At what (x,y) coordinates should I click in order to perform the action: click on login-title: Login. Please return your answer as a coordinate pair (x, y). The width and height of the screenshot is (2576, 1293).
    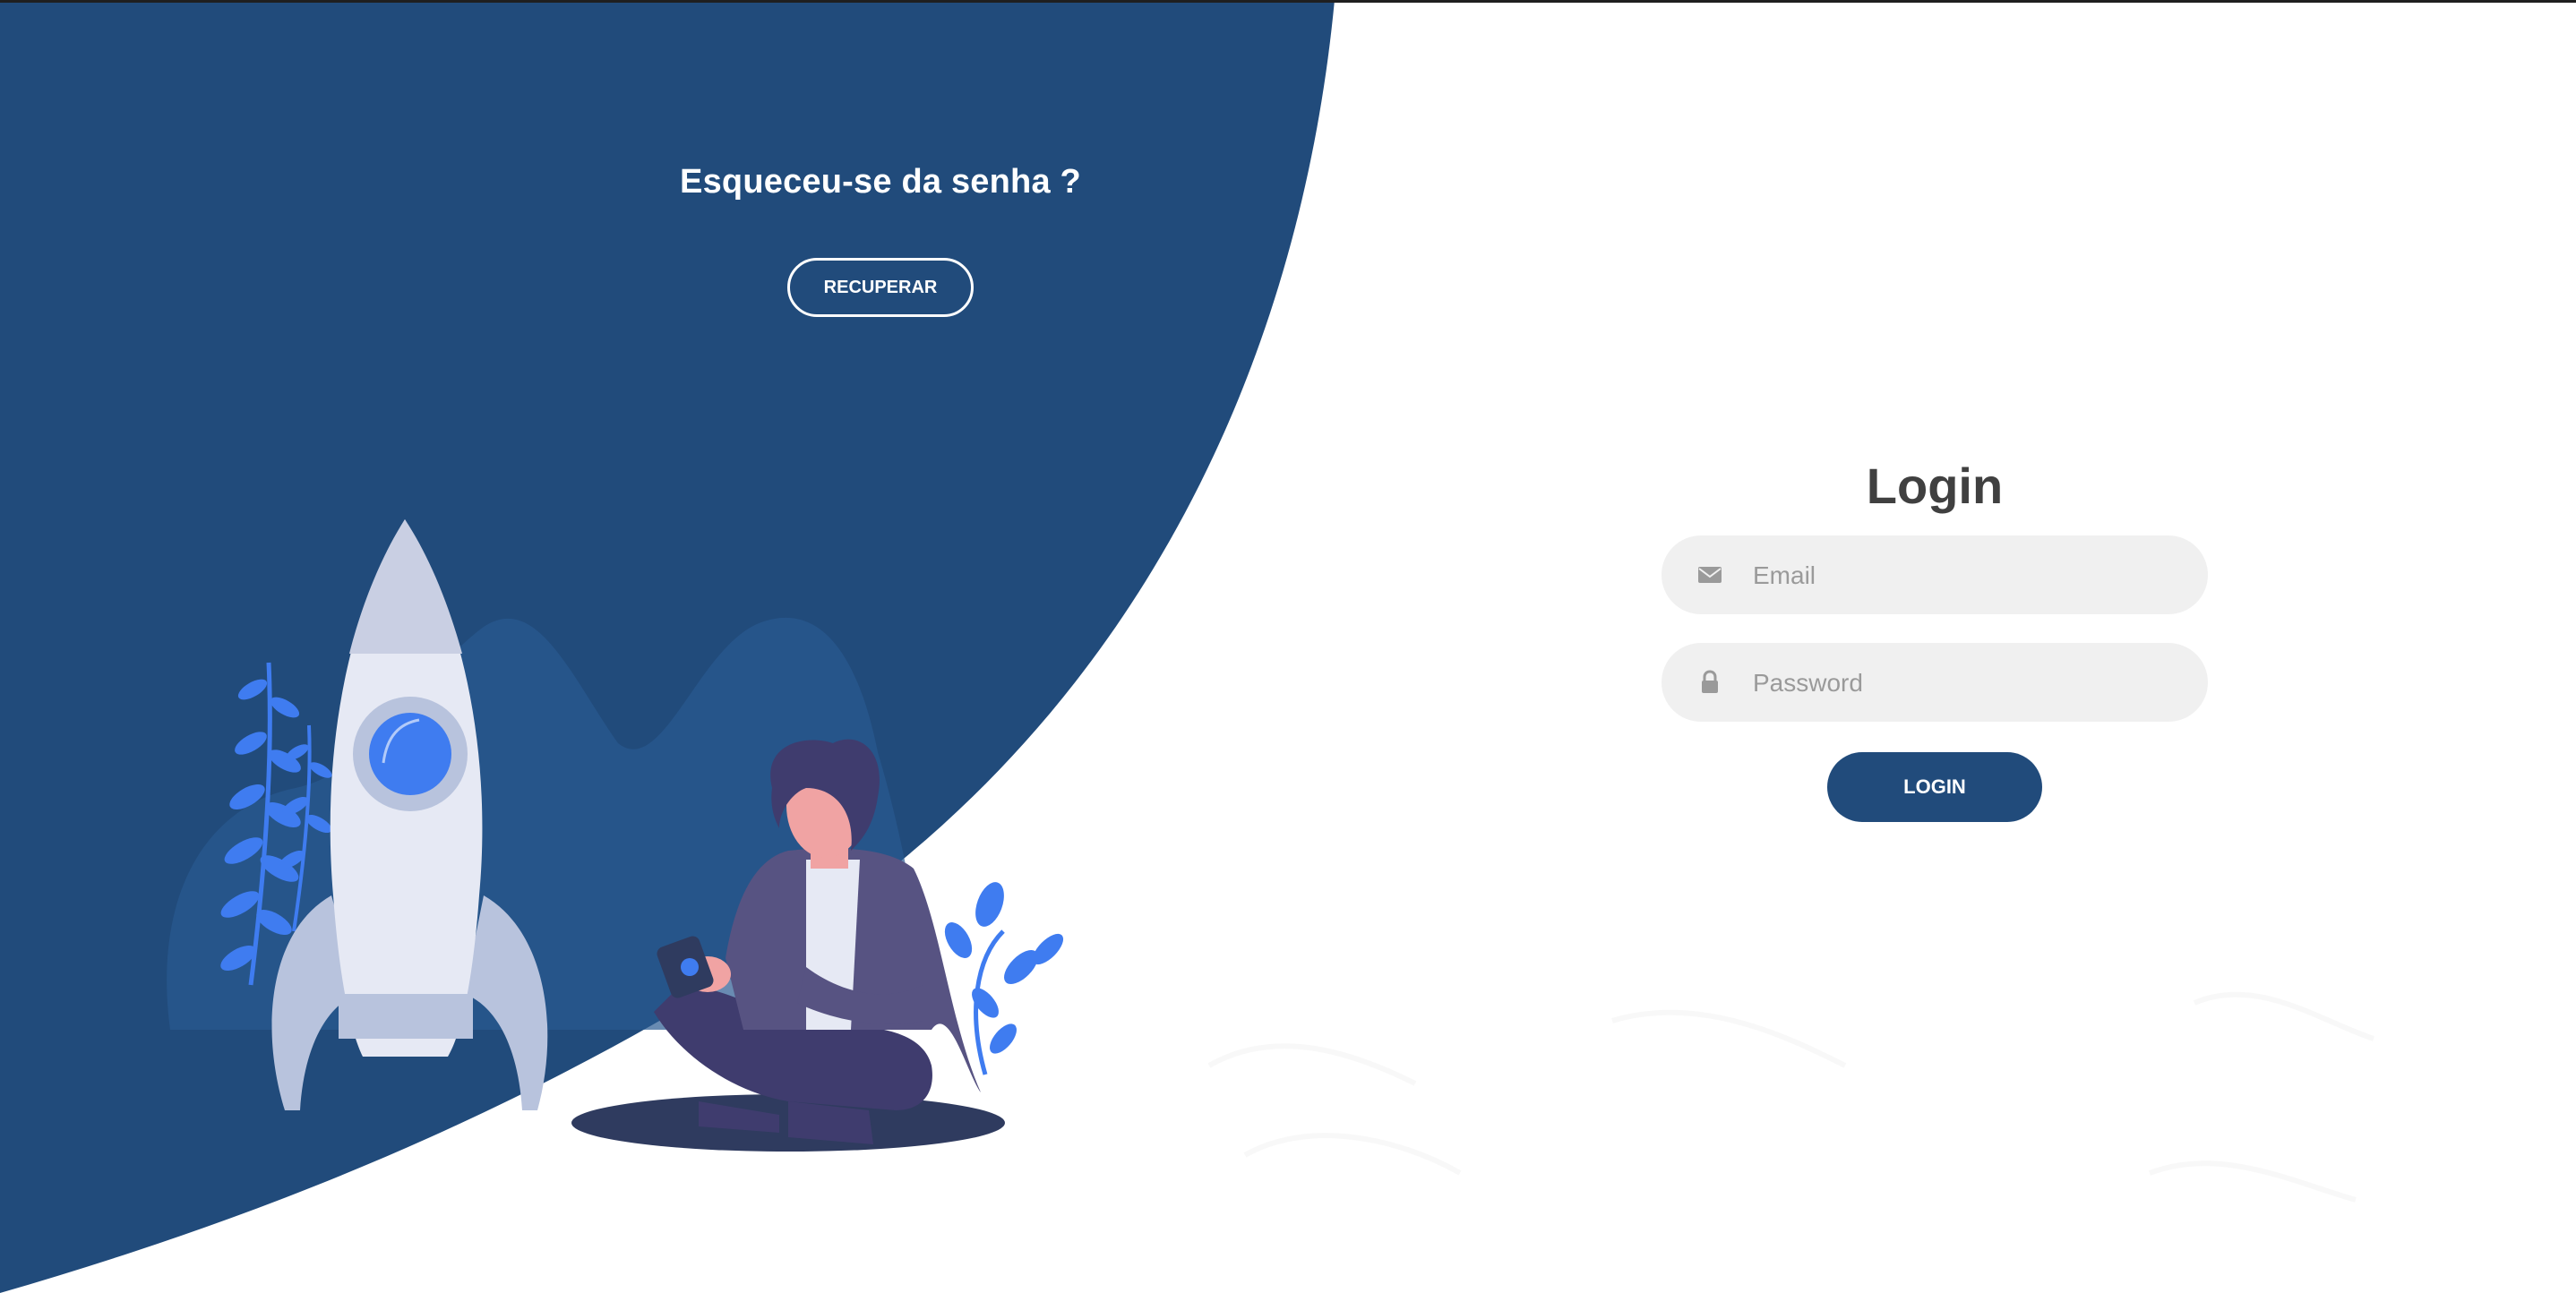
    Looking at the image, I should click on (1935, 486).